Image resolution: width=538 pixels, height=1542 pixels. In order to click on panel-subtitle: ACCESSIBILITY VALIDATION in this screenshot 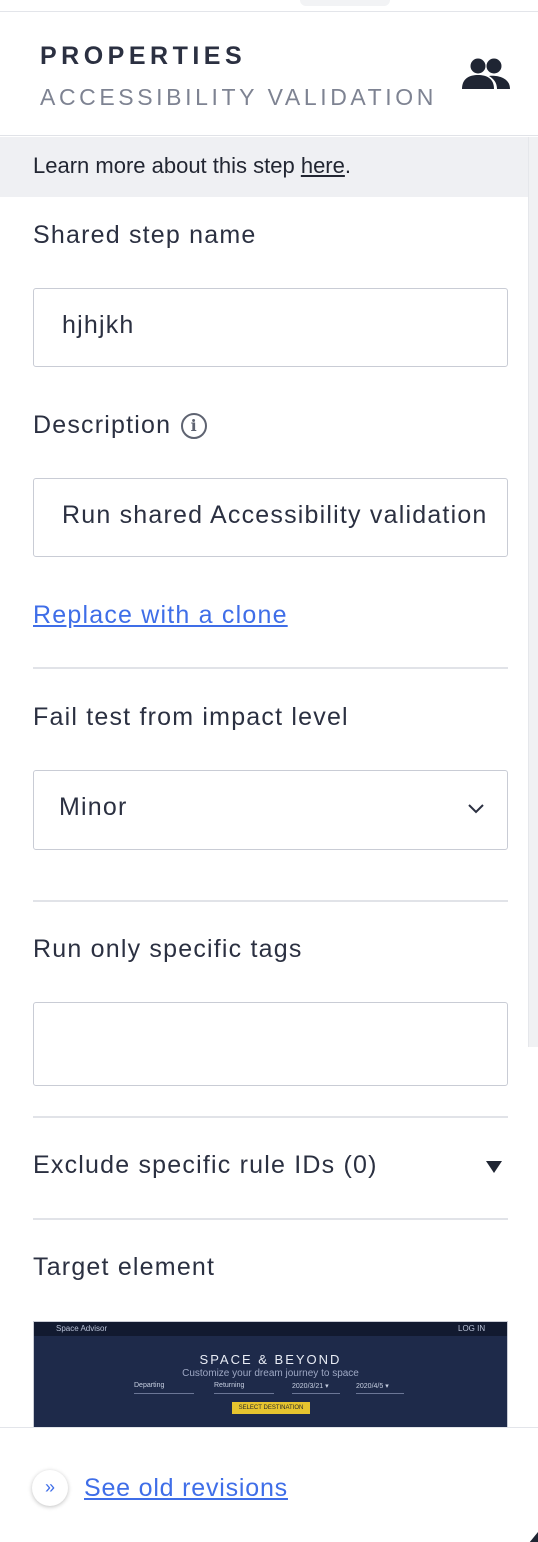, I will do `click(238, 97)`.